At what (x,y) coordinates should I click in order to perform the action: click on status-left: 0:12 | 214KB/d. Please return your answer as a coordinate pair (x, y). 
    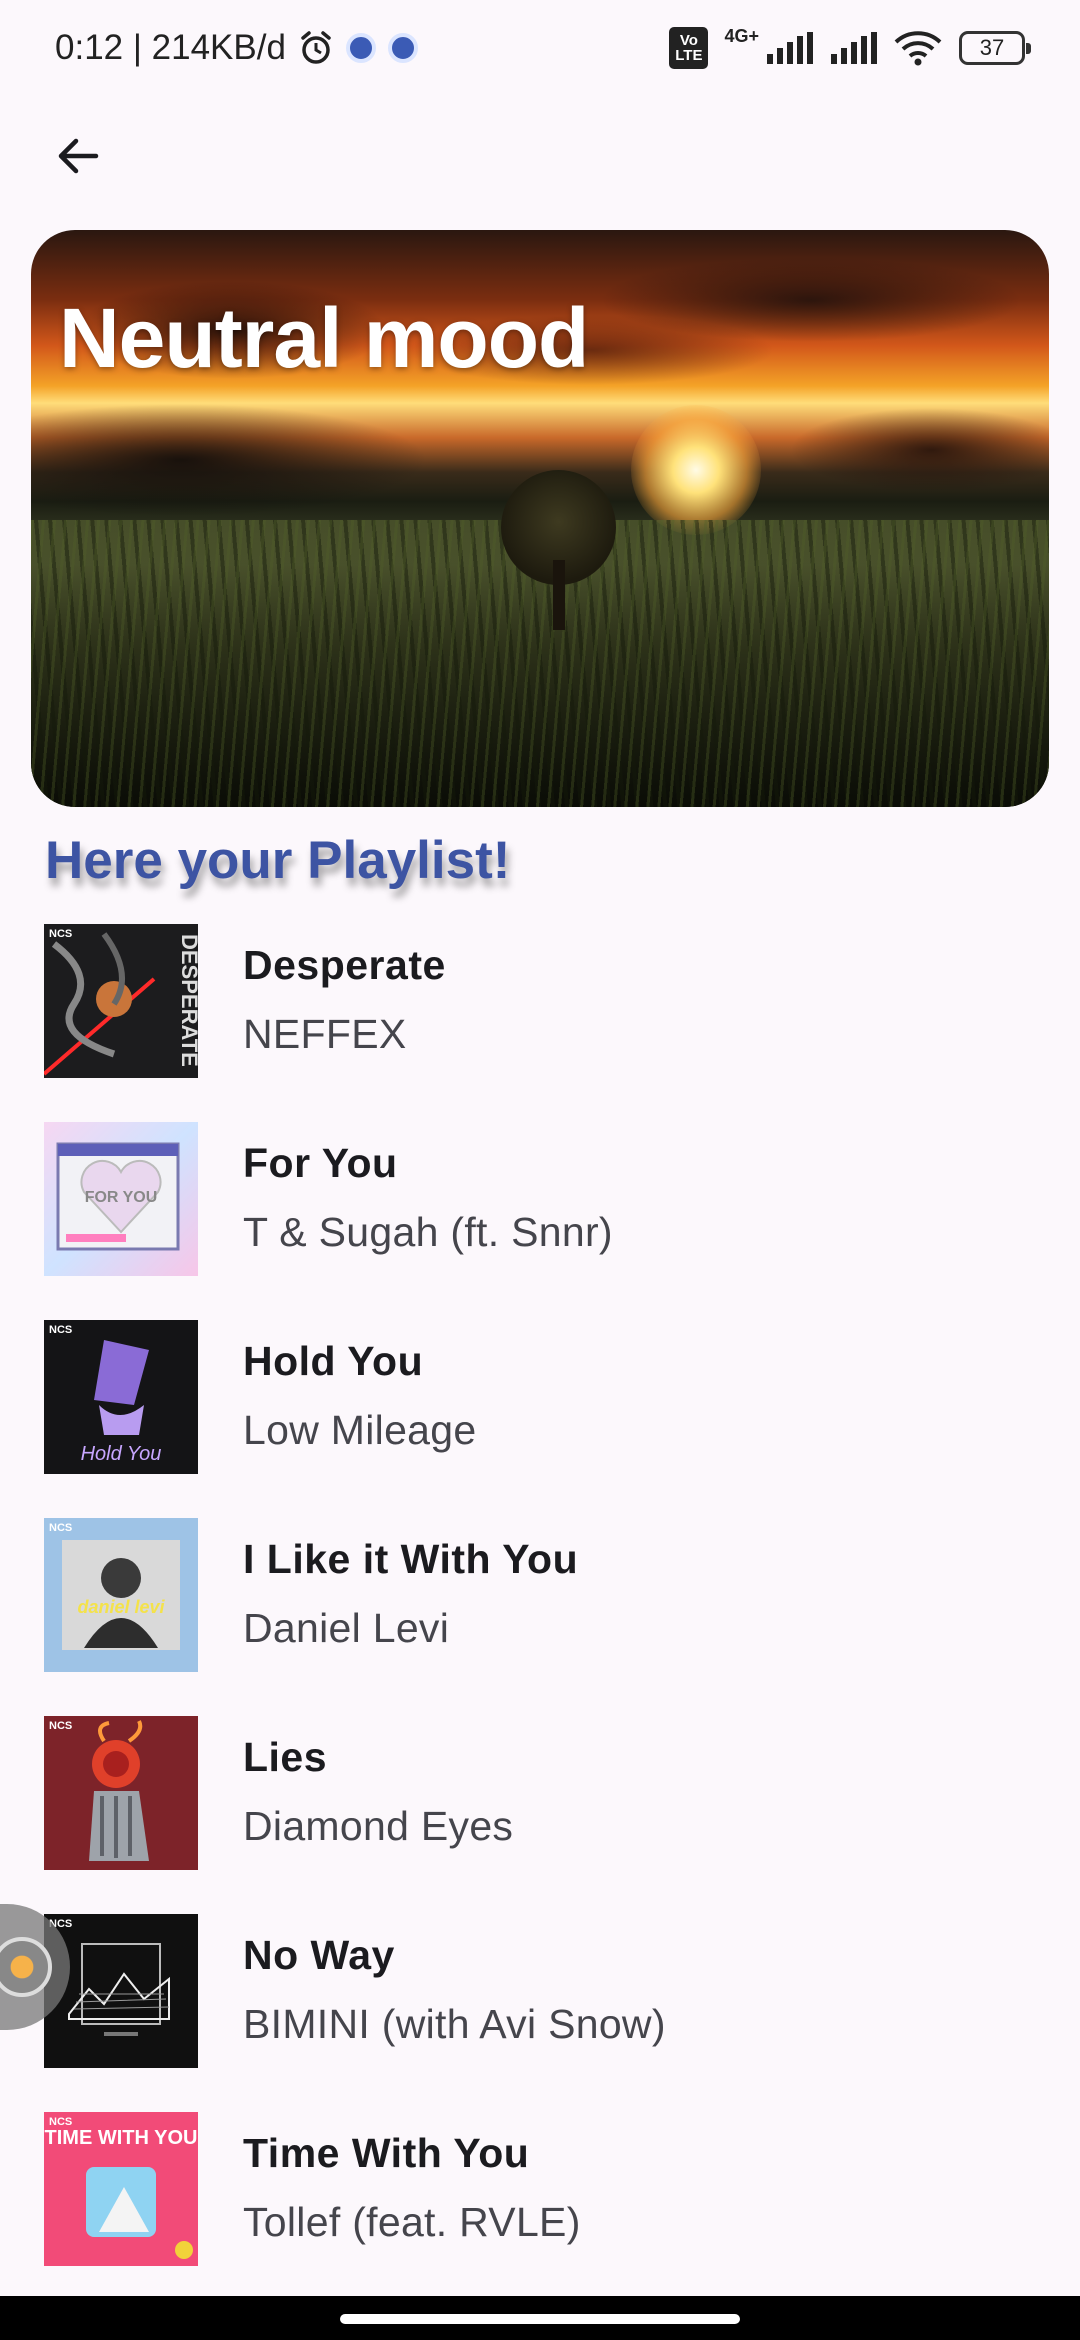
    Looking at the image, I should click on (236, 48).